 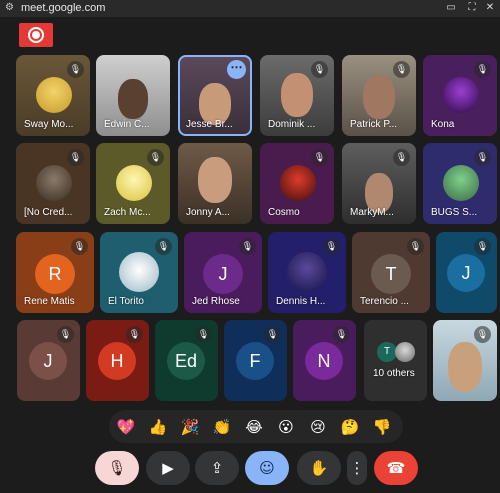 I want to click on reaction-thumbs-down: 👎, so click(x=382, y=427).